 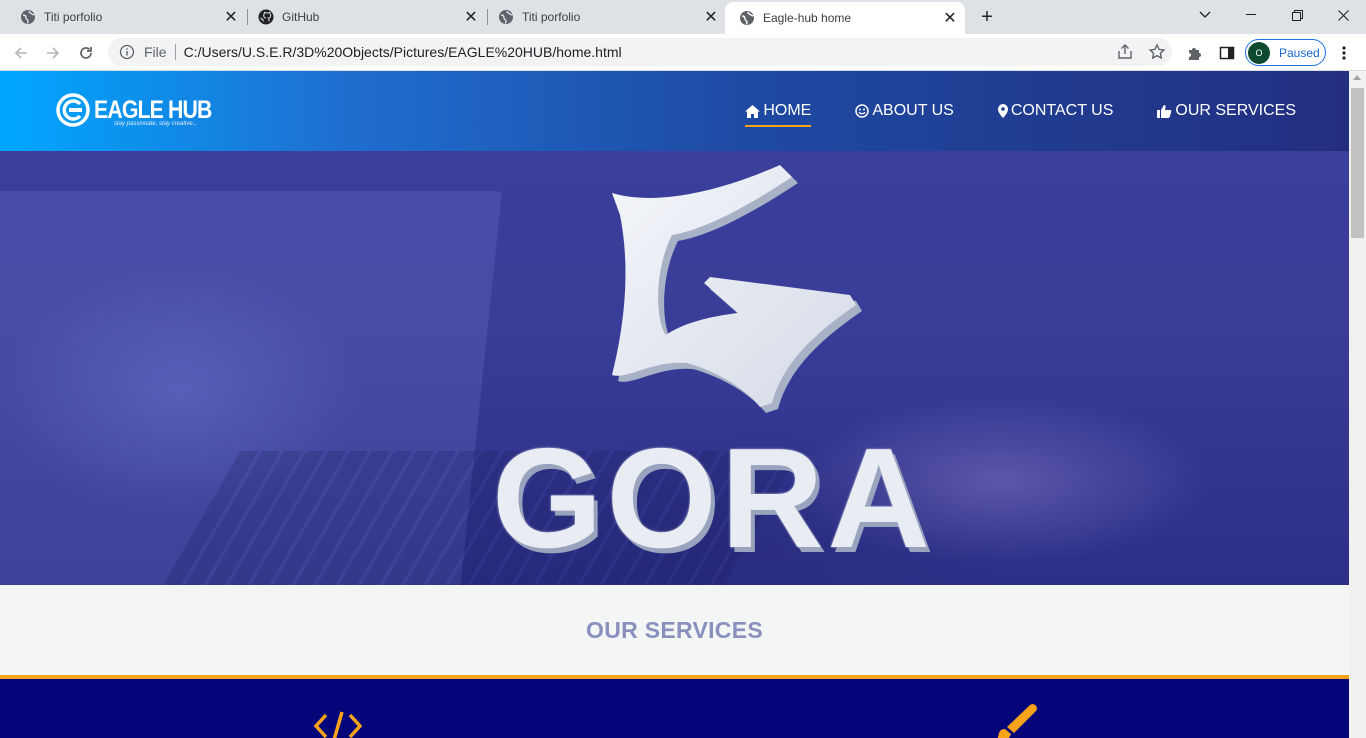 I want to click on nav-about-us: ABOUT US, so click(x=904, y=111).